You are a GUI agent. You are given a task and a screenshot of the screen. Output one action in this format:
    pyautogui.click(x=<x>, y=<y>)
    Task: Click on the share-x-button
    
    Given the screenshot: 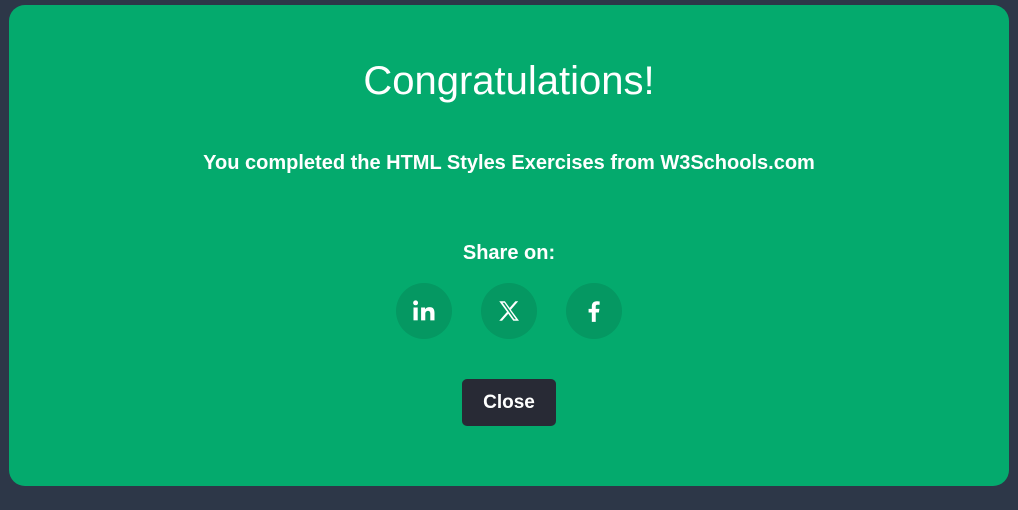 What is the action you would take?
    pyautogui.click(x=509, y=311)
    